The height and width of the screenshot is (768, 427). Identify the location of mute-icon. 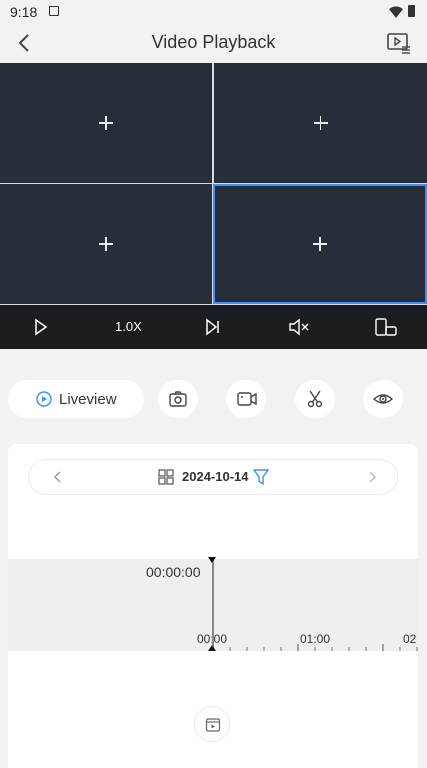
(299, 327).